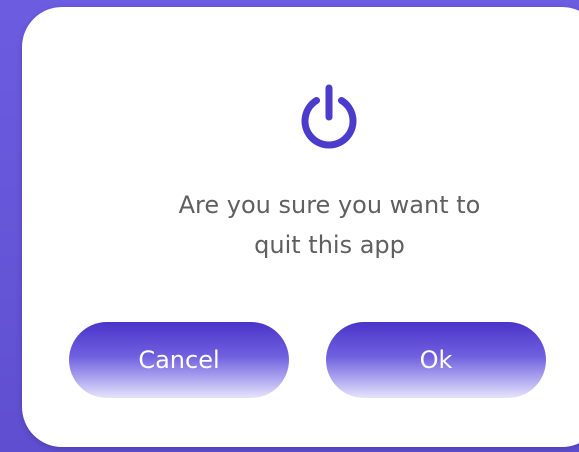  I want to click on confirm-message: Are you sure you want to quit this app, so click(329, 225).